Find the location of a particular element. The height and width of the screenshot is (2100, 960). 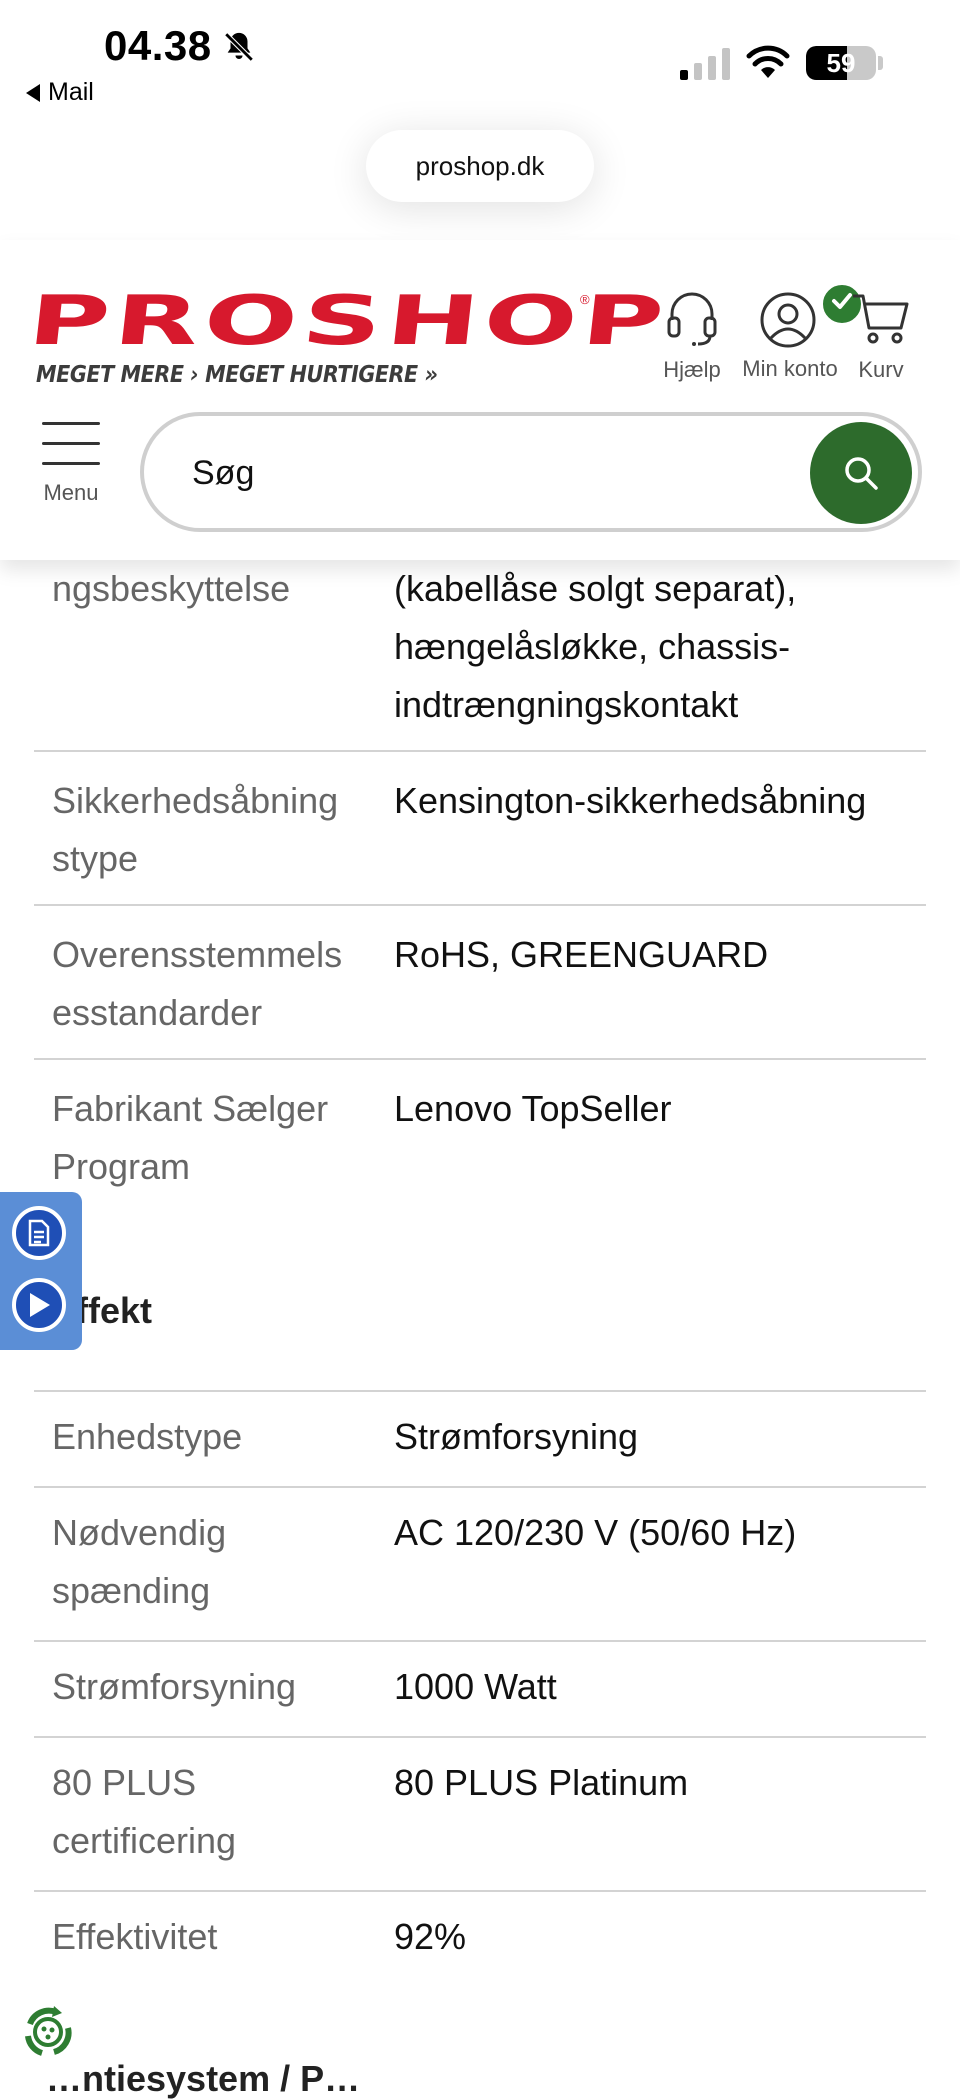

battery-percent: 59 is located at coordinates (841, 63).